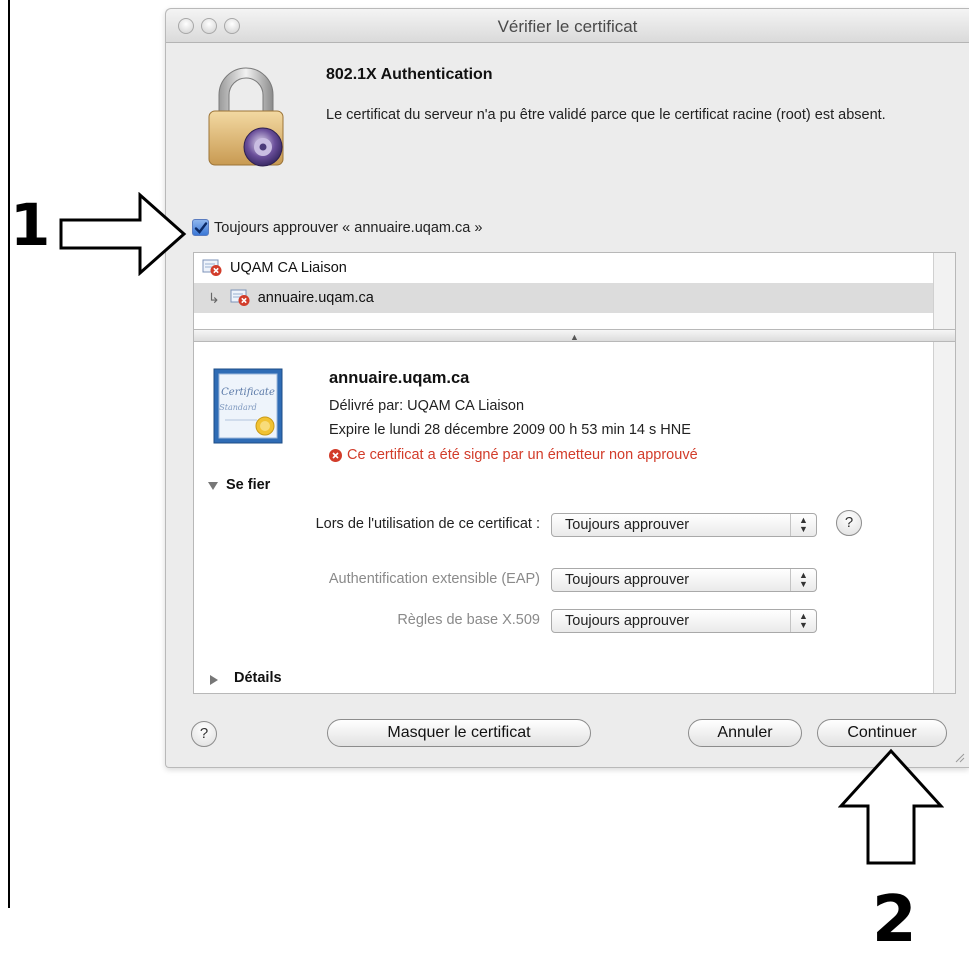  I want to click on details-disclosure-icon, so click(214, 680).